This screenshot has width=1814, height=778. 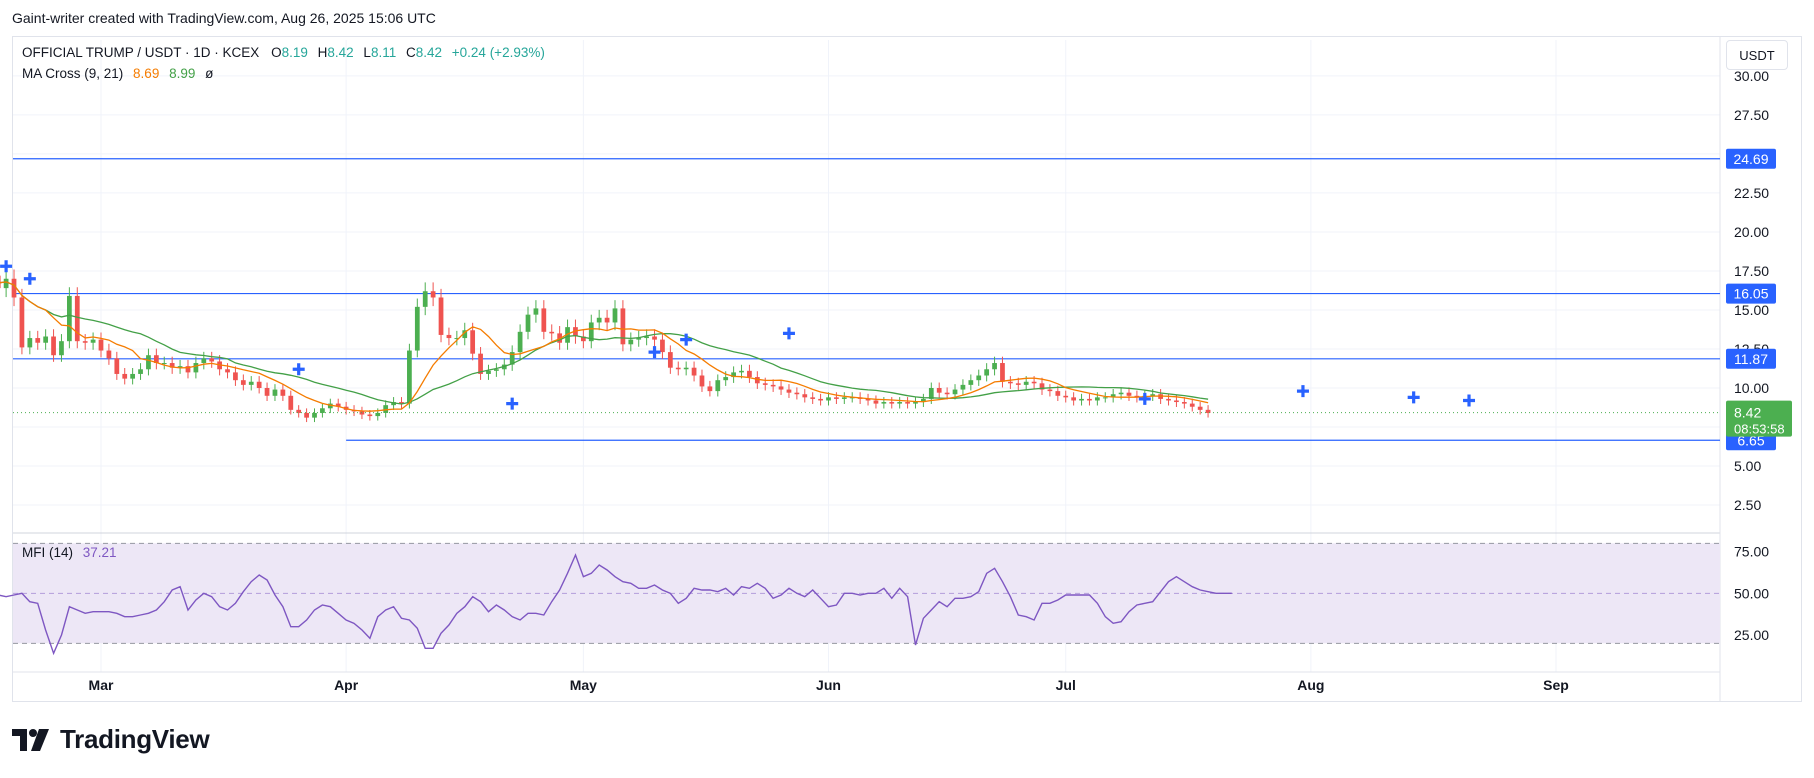 What do you see at coordinates (322, 52) in the screenshot?
I see `high-label: H` at bounding box center [322, 52].